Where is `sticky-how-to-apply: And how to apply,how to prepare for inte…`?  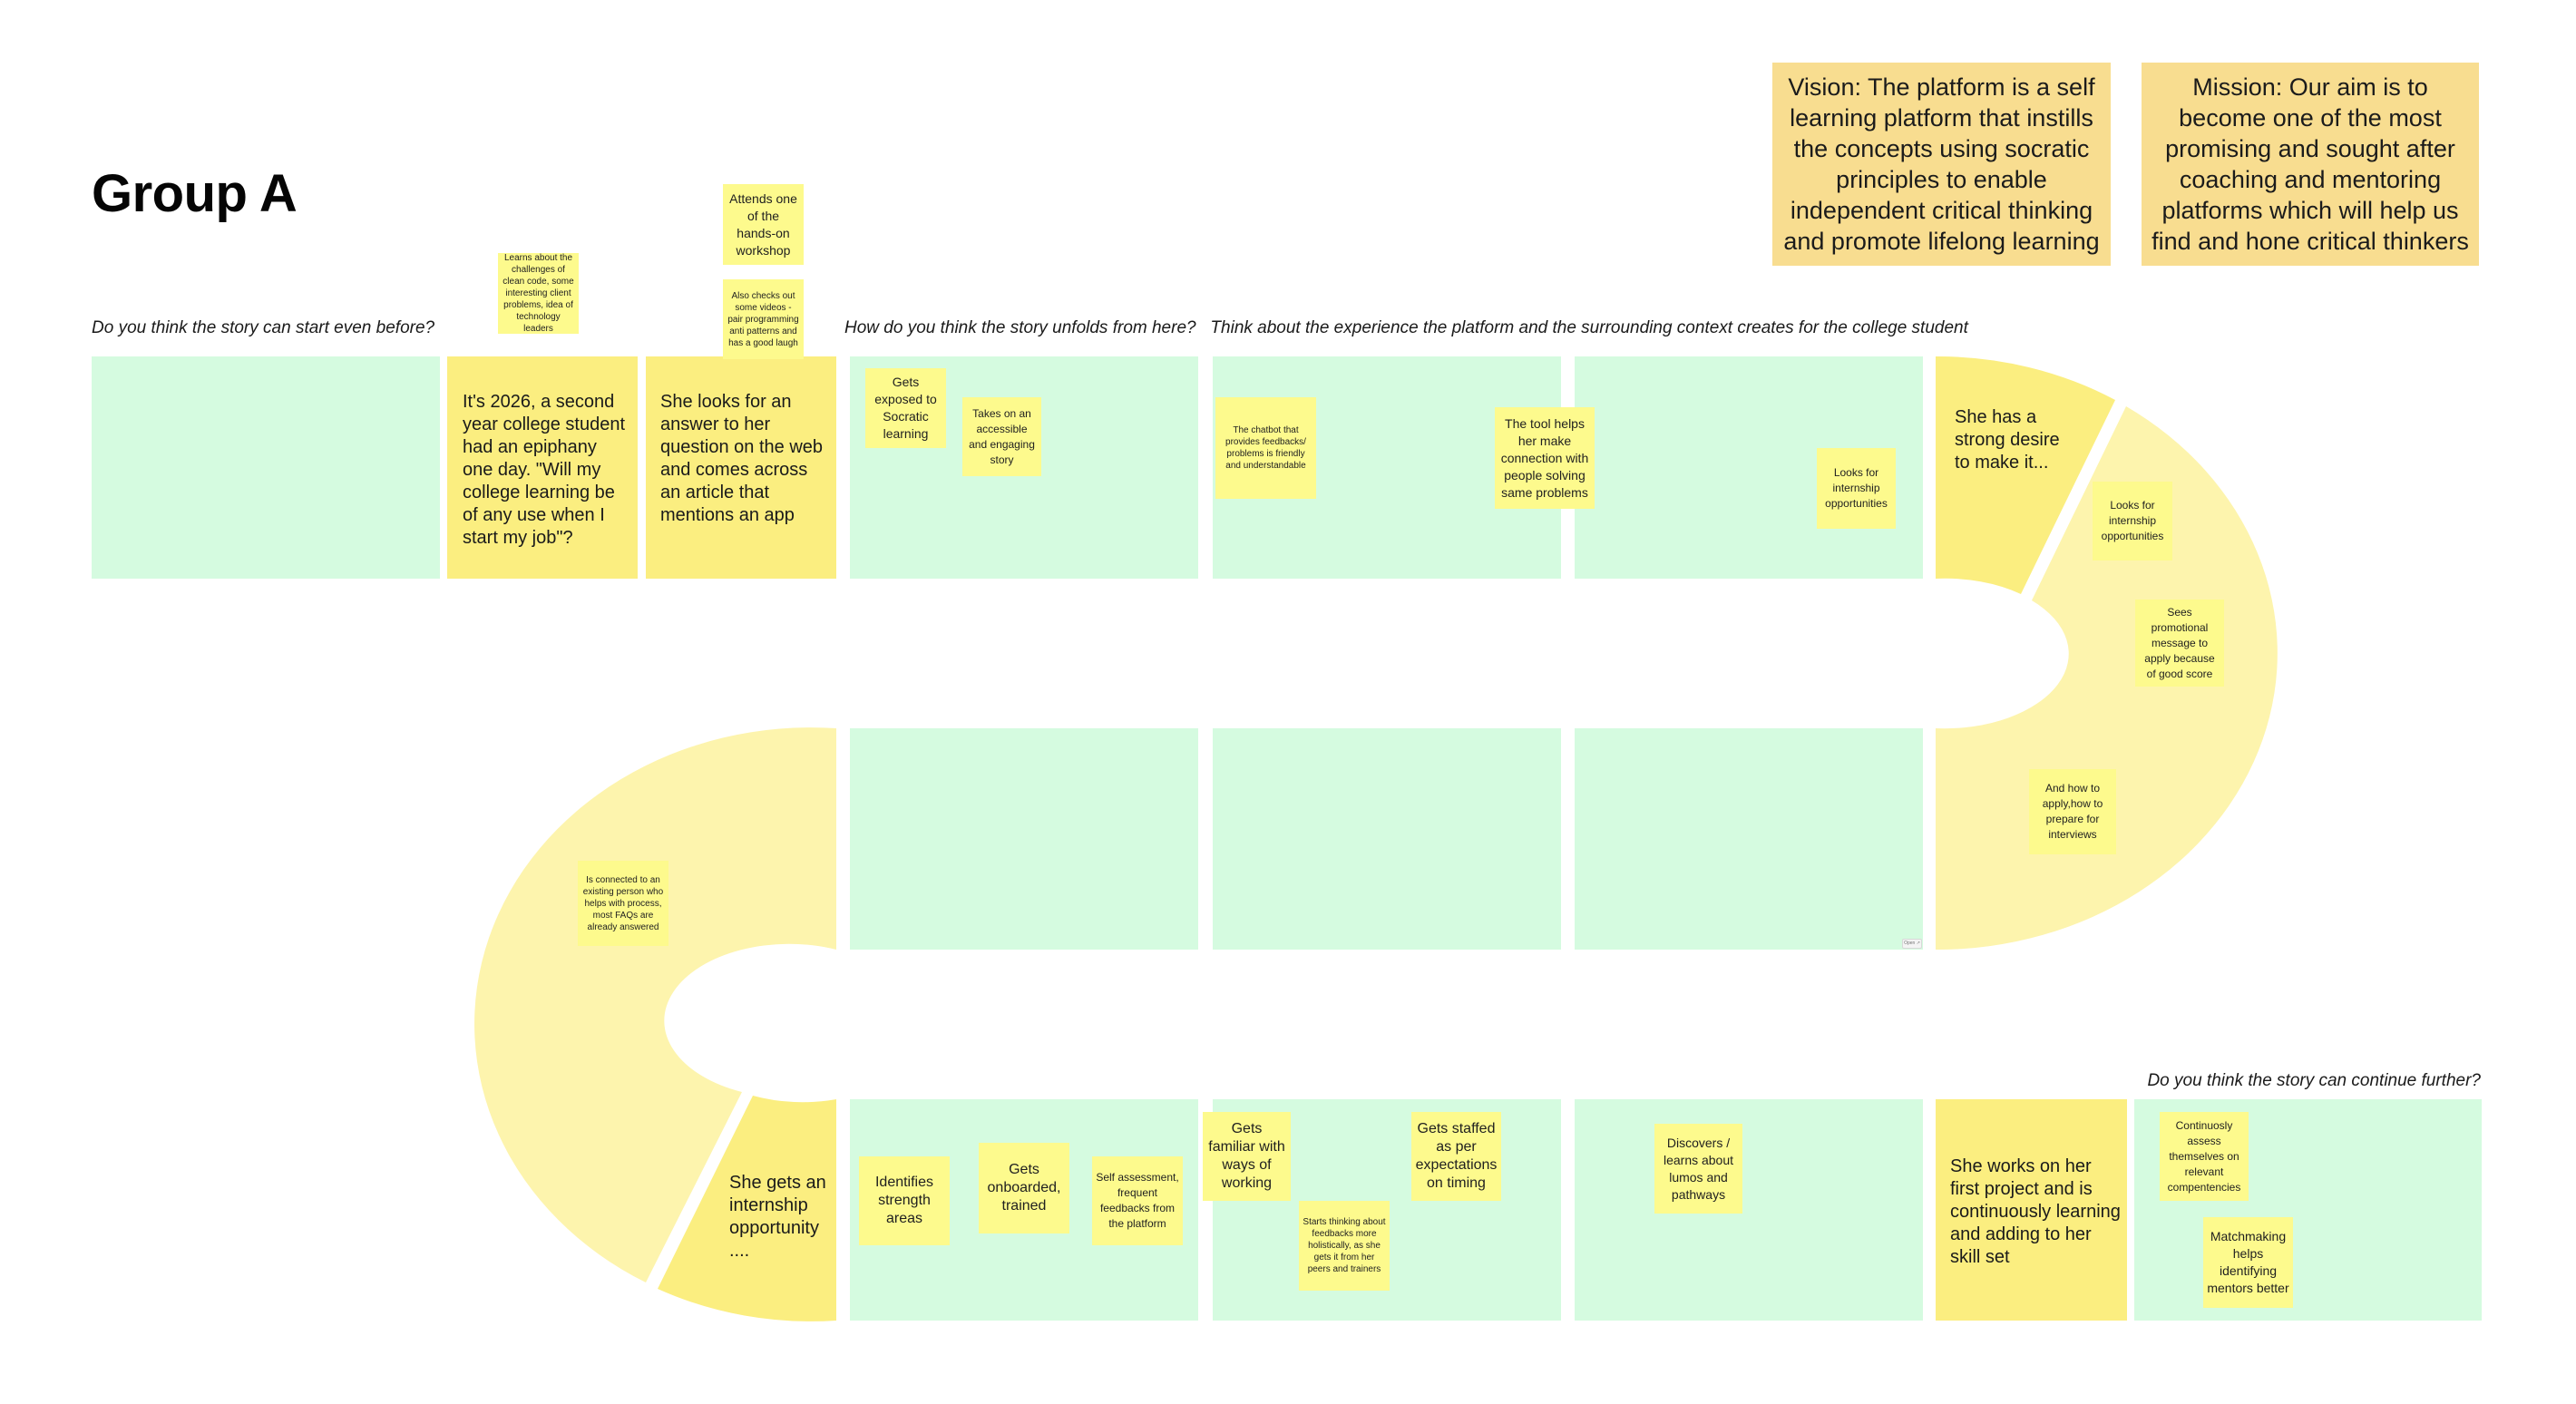 sticky-how-to-apply: And how to apply,how to prepare for inte… is located at coordinates (2072, 811).